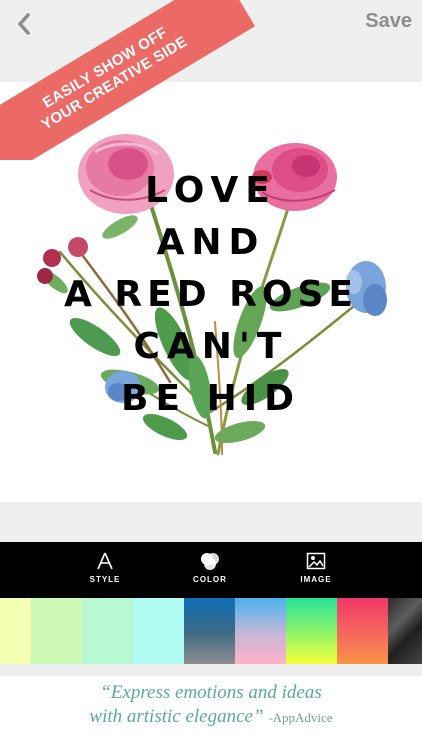  What do you see at coordinates (362, 631) in the screenshot?
I see `swatch-red-orange-gradient` at bounding box center [362, 631].